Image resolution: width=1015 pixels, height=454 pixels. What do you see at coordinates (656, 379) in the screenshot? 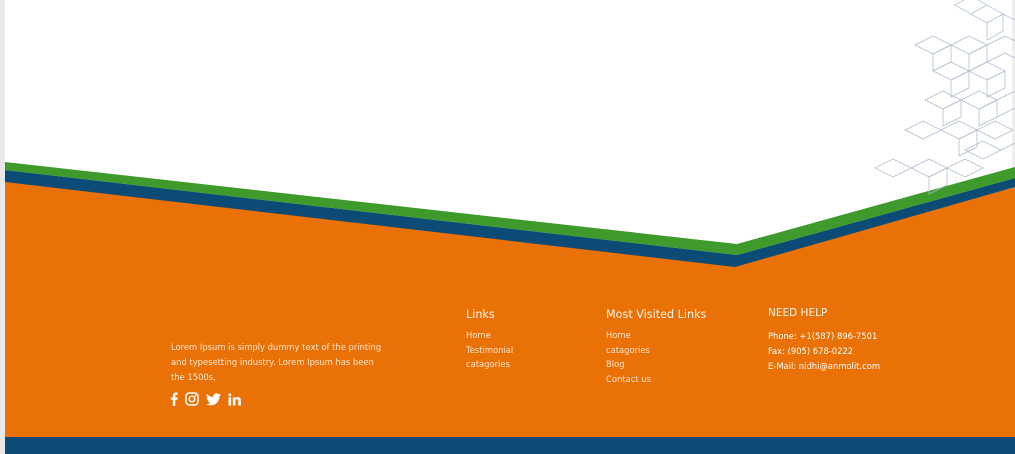
I see `link-item: Contact us` at bounding box center [656, 379].